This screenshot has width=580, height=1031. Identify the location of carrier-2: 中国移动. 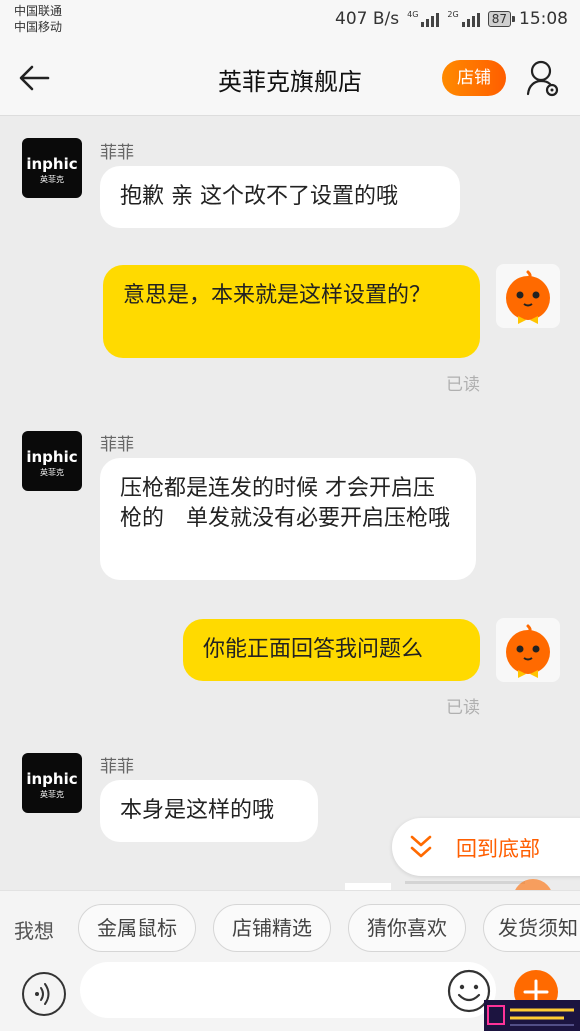
(38, 27).